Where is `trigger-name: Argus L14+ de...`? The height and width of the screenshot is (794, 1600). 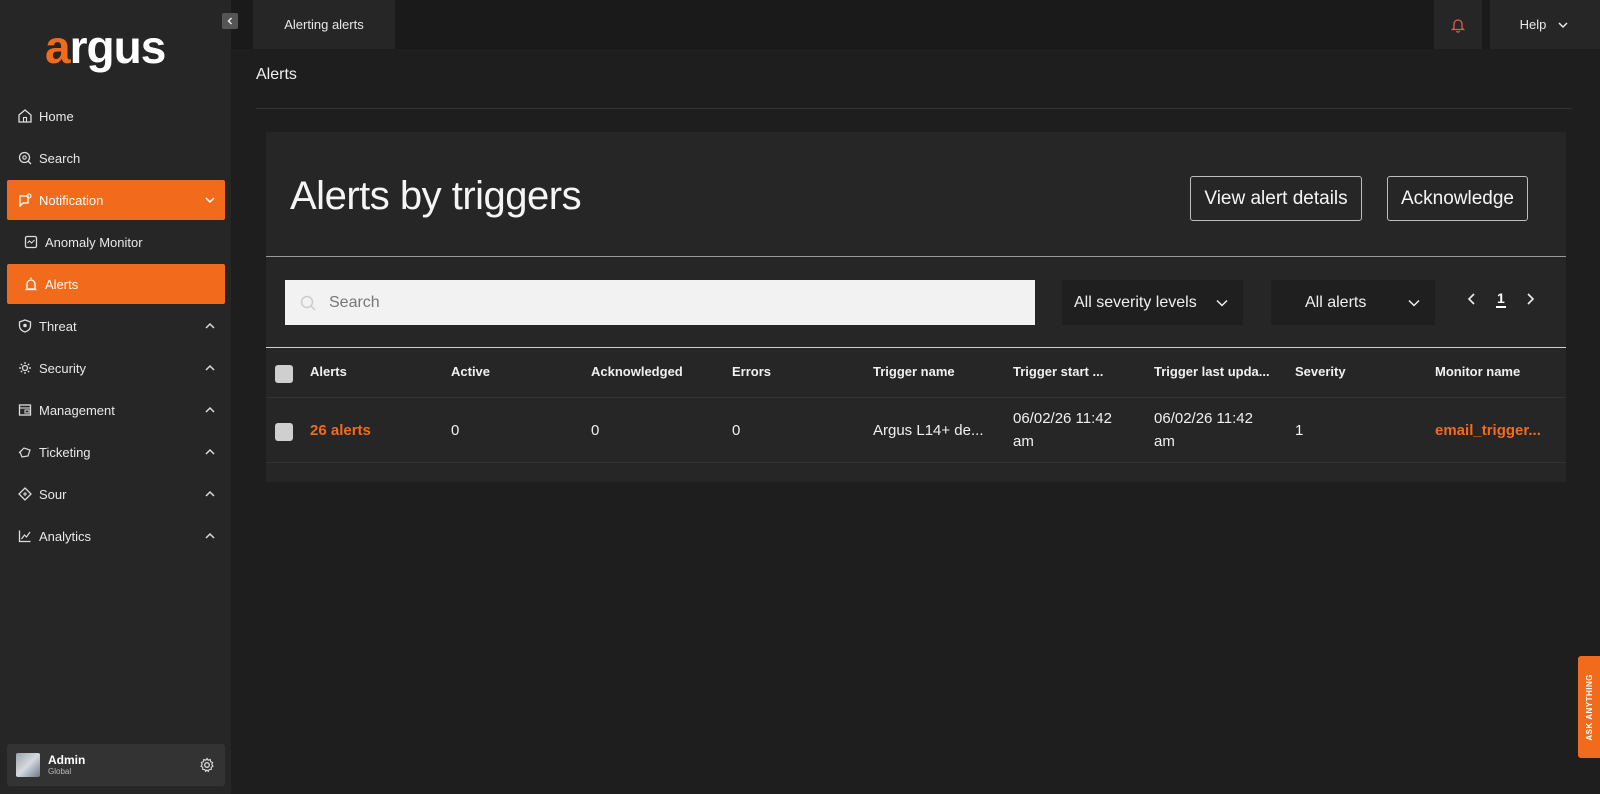
trigger-name: Argus L14+ de... is located at coordinates (928, 430).